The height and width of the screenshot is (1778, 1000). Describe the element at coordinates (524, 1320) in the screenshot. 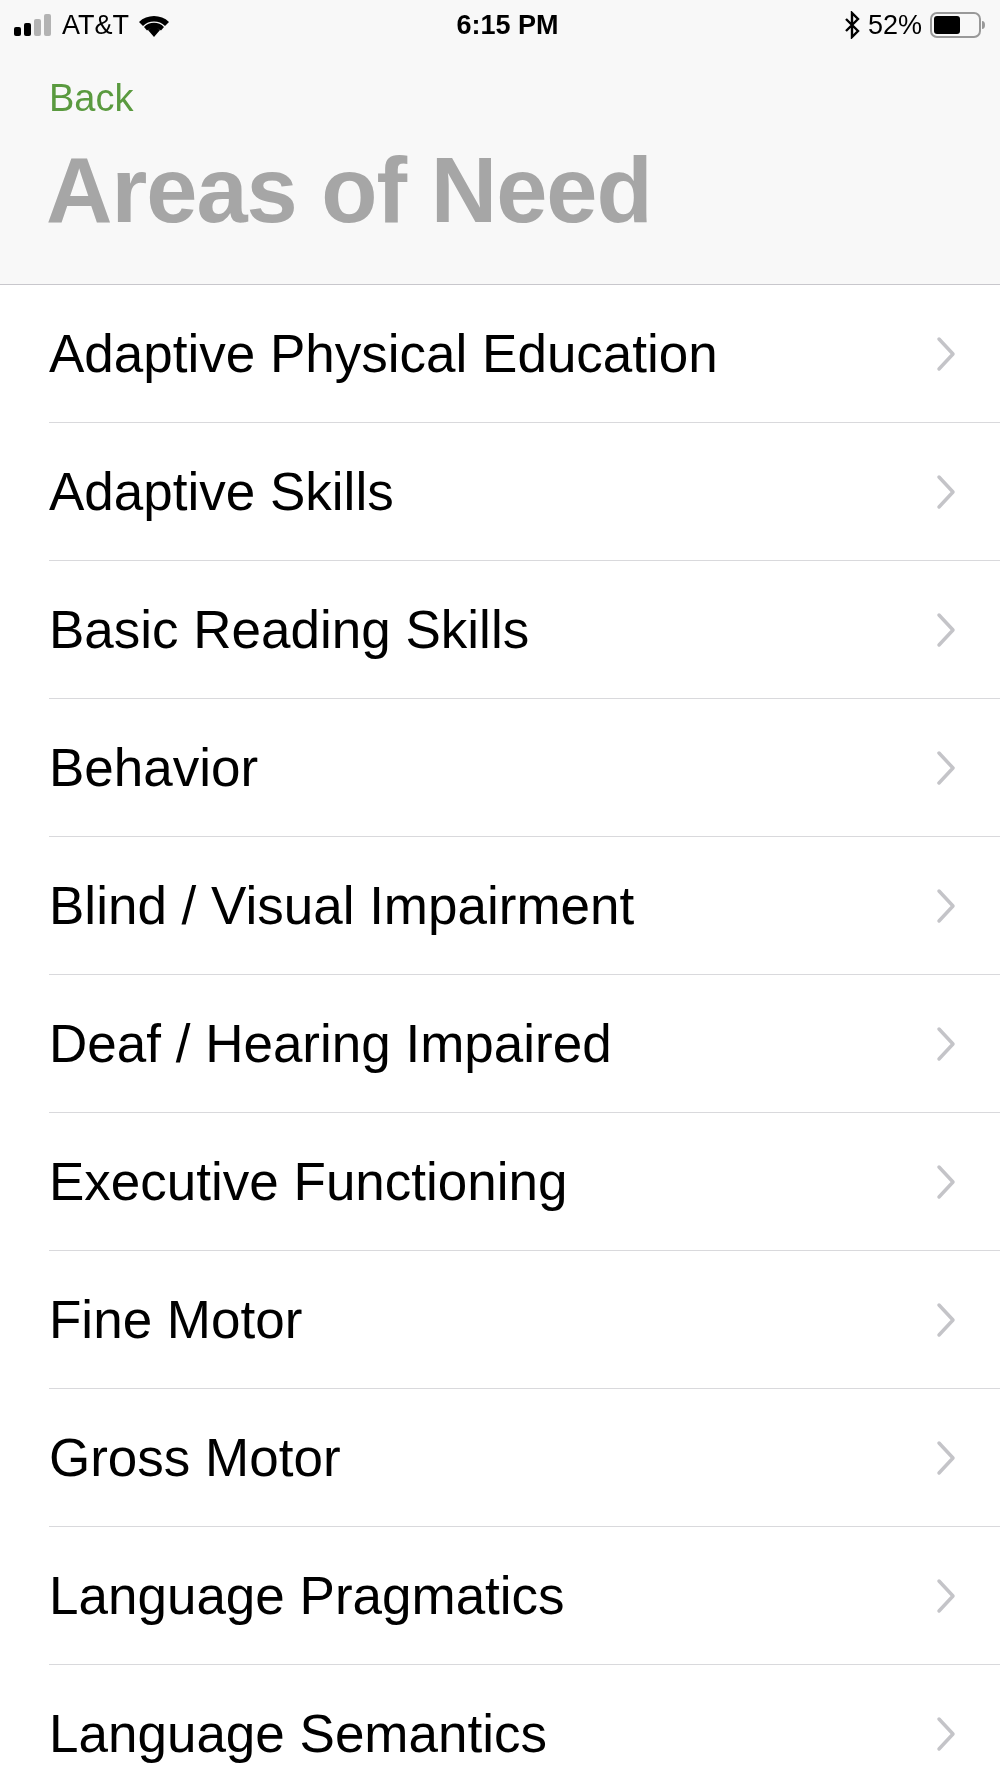

I see `list-item: Fine Motor` at that location.